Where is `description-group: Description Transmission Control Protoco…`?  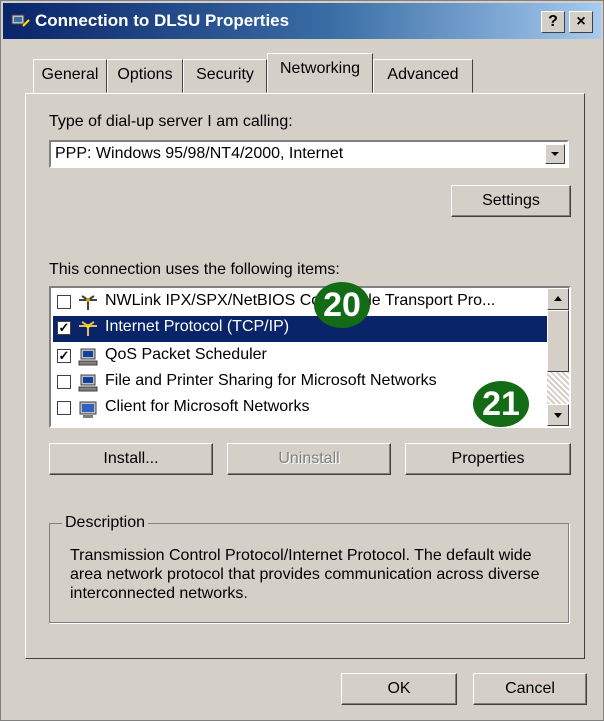
description-group: Description Transmission Control Protoco… is located at coordinates (309, 568).